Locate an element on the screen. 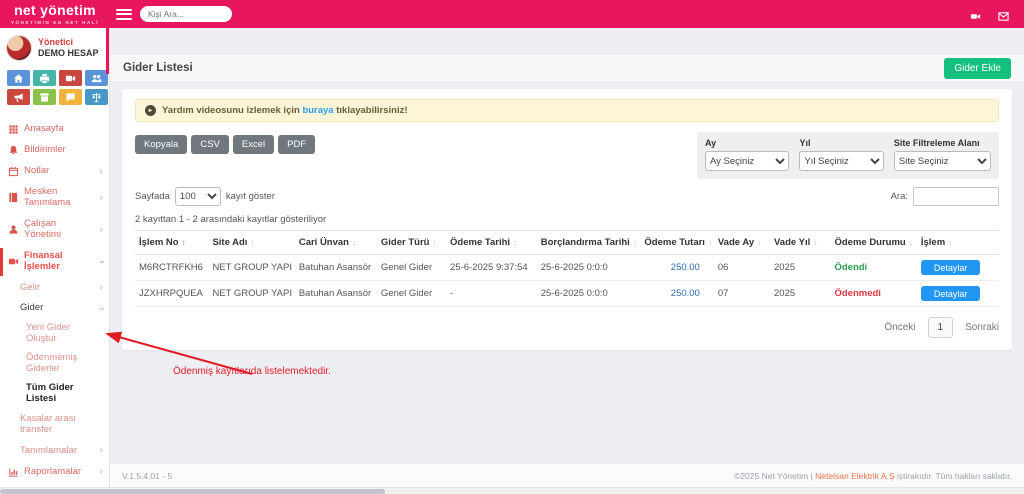  column-header-vade_yil: Vade Yıl ↕ is located at coordinates (800, 242).